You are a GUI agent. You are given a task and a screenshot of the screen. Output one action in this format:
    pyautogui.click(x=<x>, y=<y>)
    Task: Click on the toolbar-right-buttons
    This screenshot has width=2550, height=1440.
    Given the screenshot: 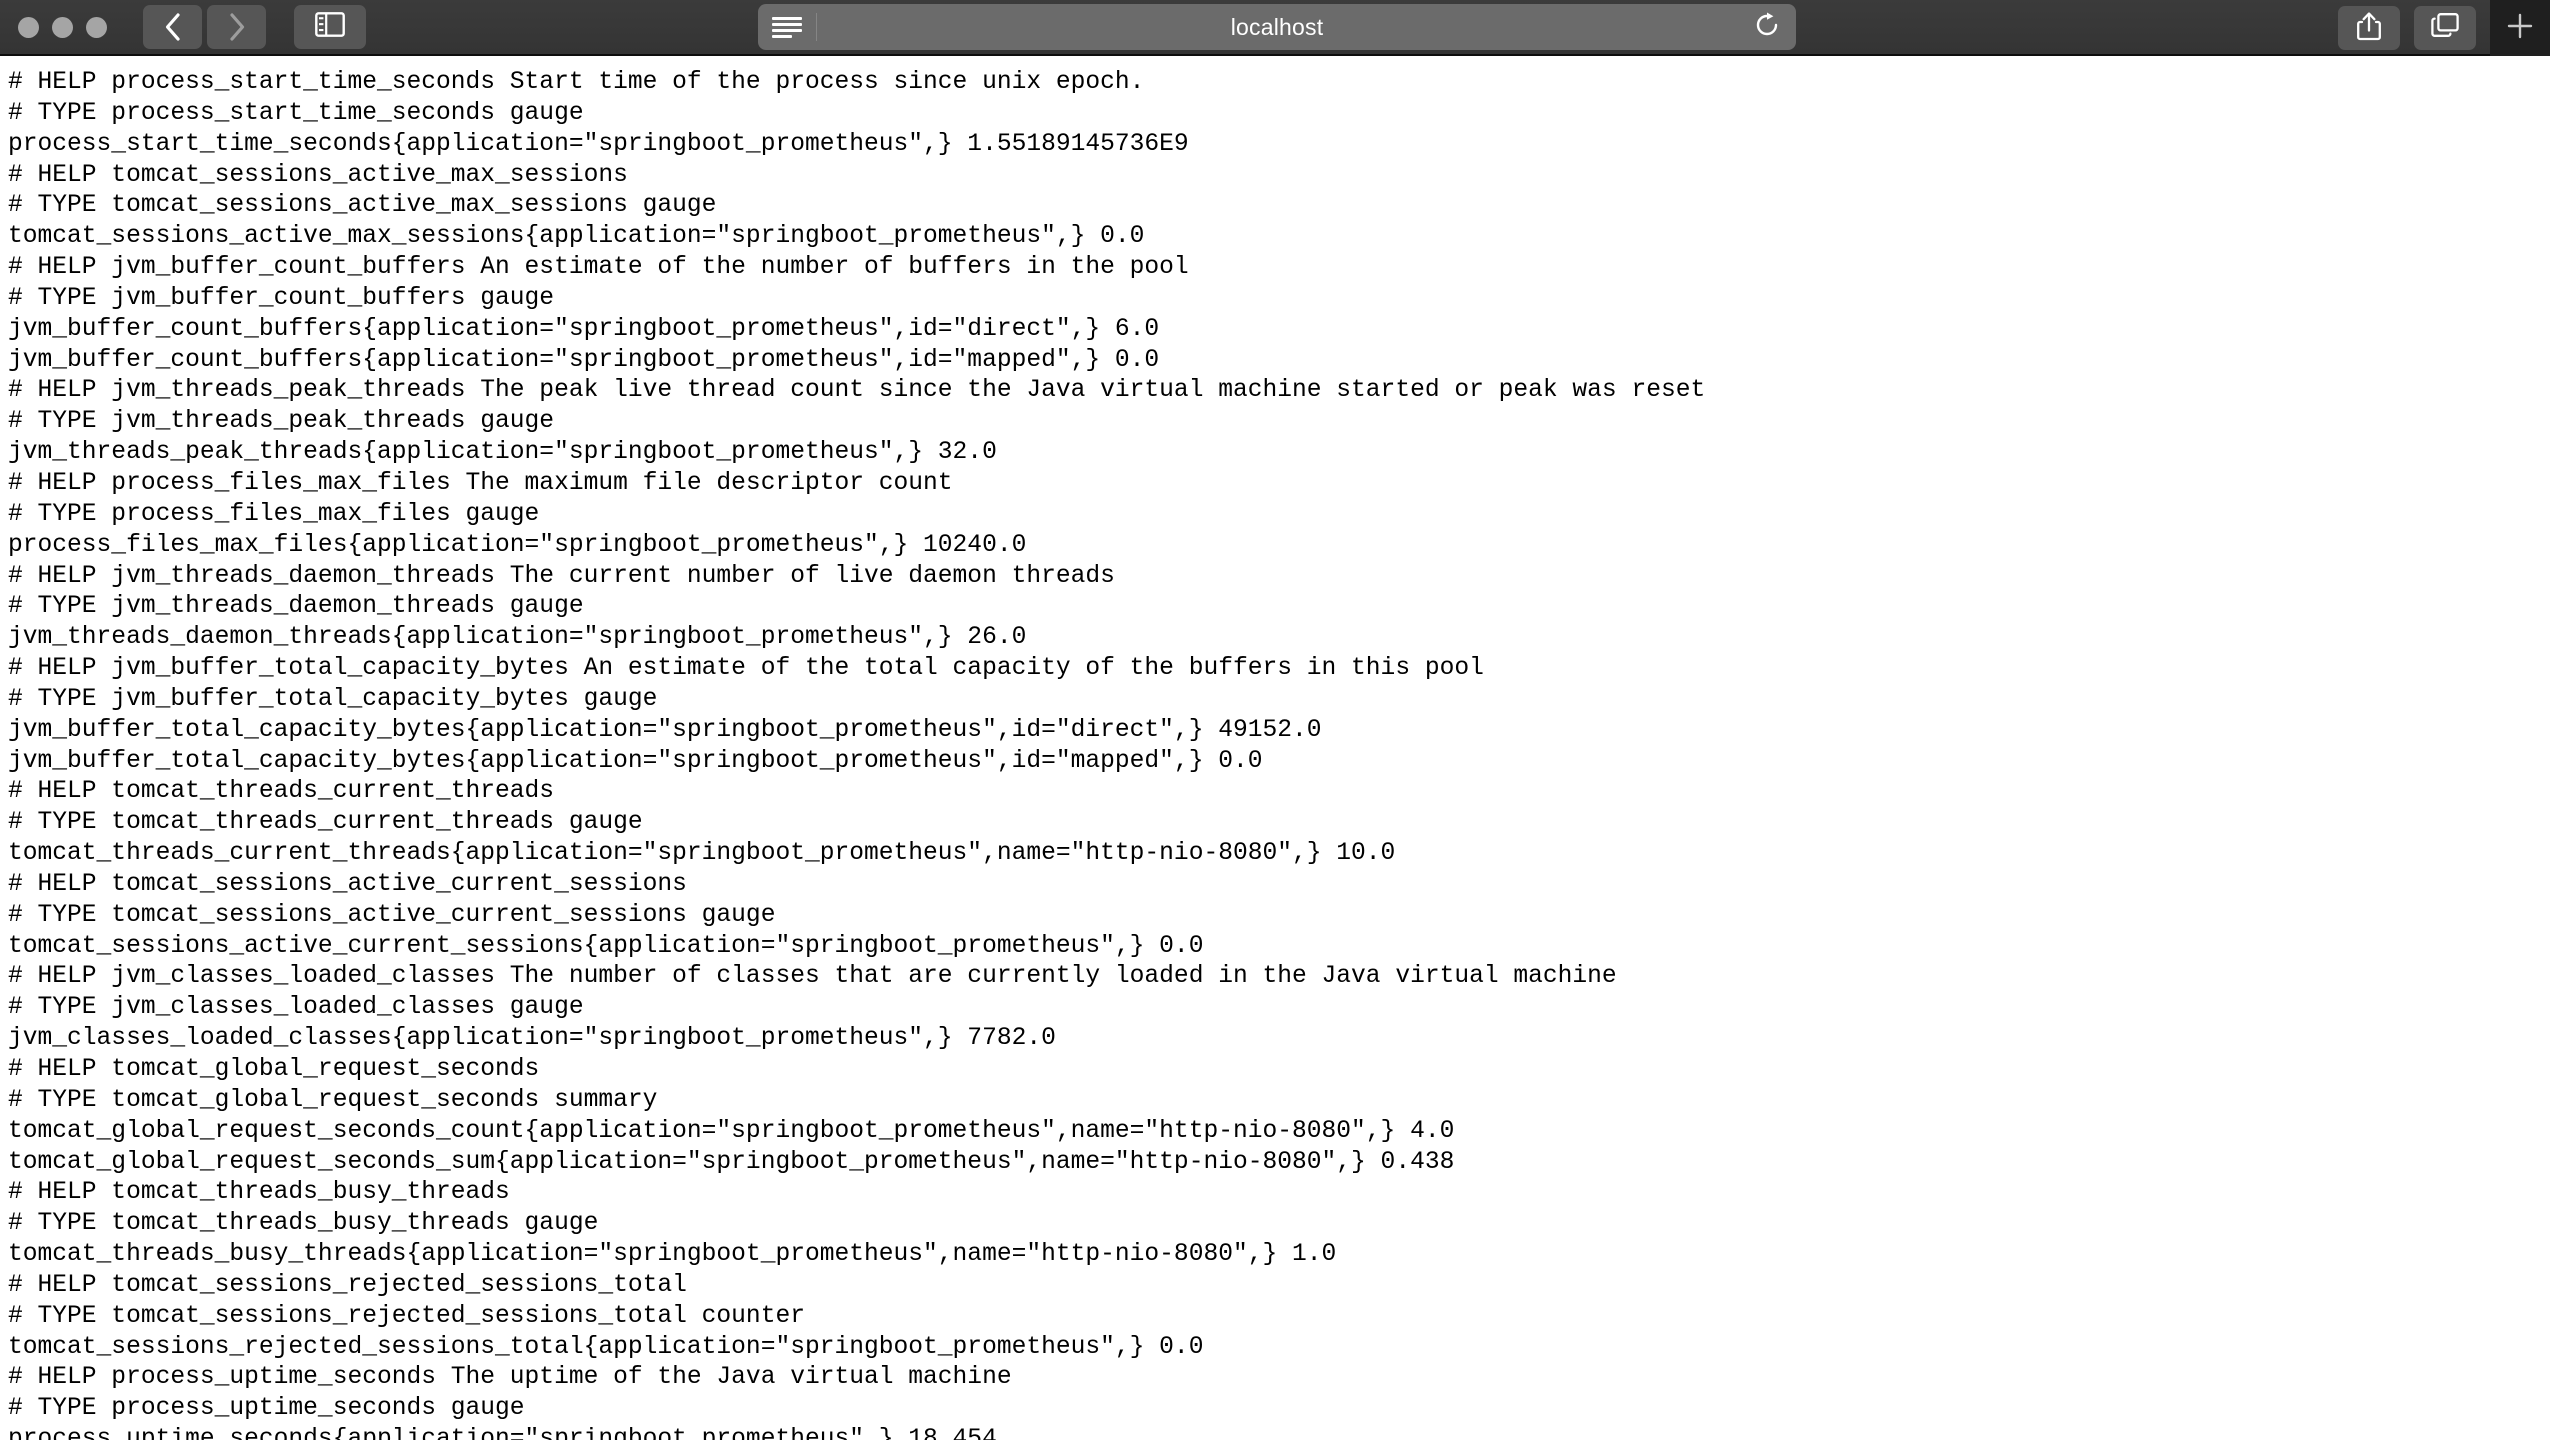 What is the action you would take?
    pyautogui.click(x=2444, y=28)
    